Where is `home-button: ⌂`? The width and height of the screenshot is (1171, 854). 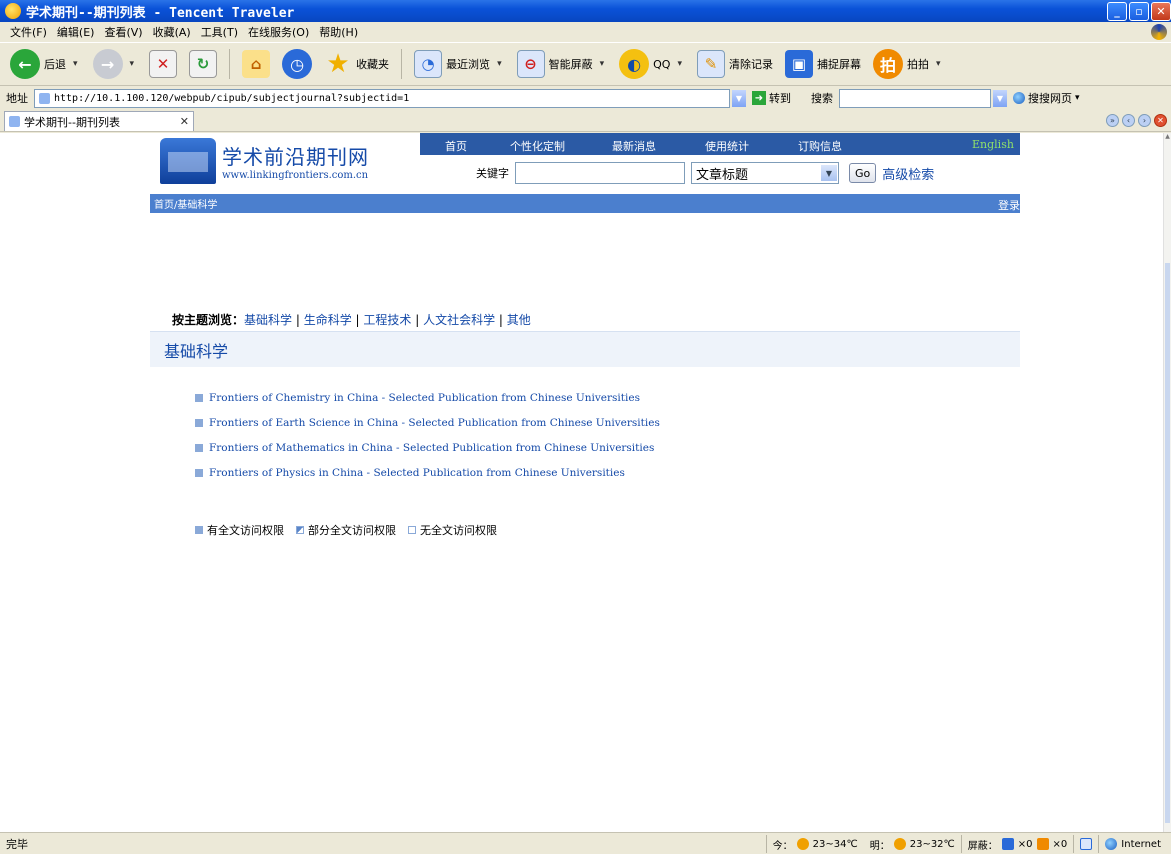
home-button: ⌂ is located at coordinates (256, 64).